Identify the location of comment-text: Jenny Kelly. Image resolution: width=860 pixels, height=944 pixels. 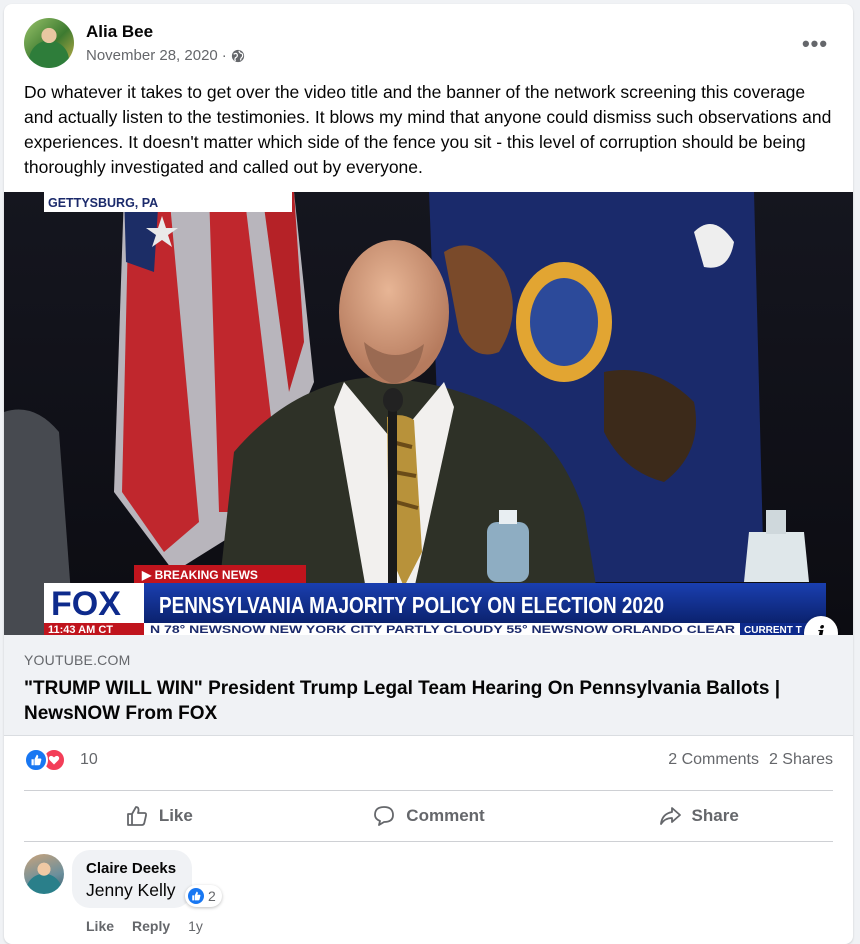
(131, 890).